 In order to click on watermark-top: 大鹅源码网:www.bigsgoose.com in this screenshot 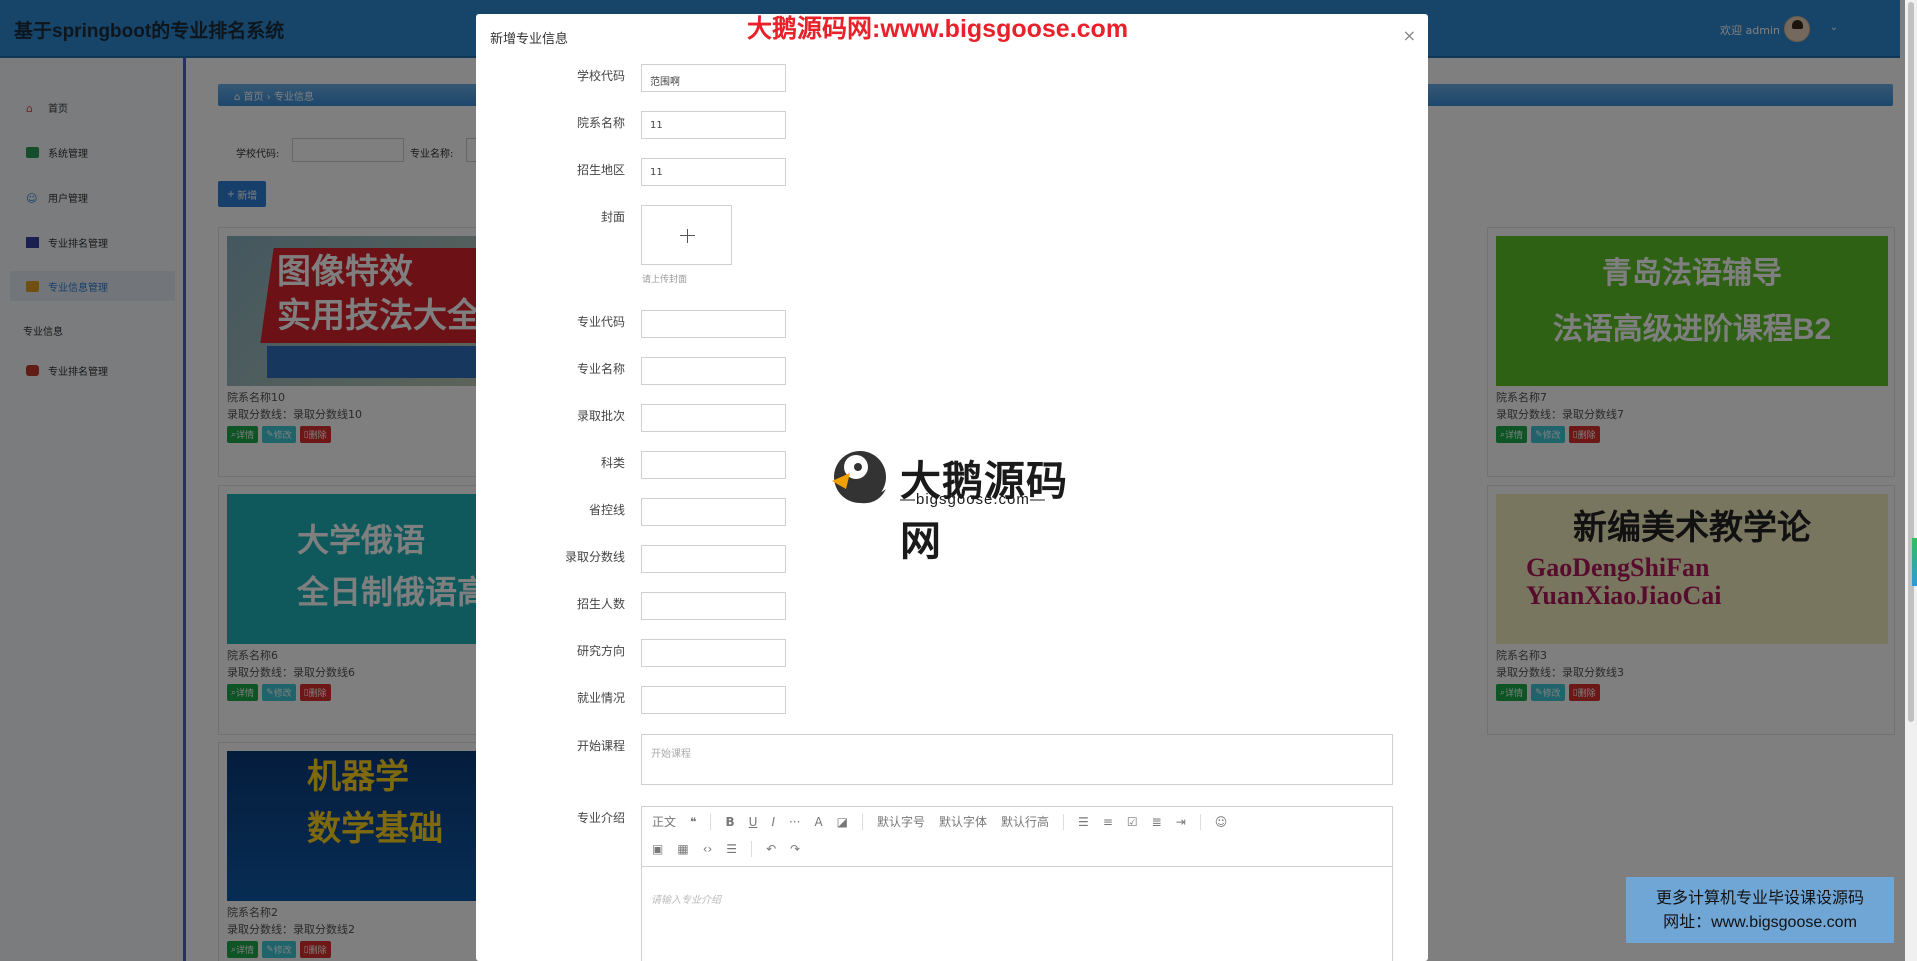, I will do `click(938, 29)`.